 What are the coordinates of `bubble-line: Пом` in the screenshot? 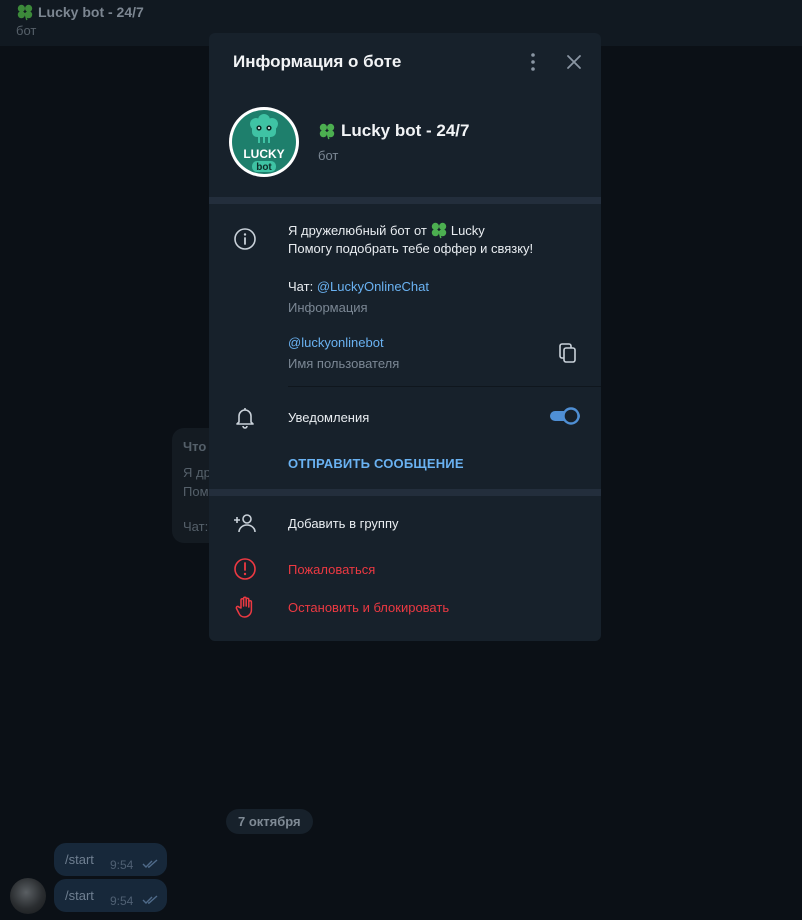 It's located at (196, 491).